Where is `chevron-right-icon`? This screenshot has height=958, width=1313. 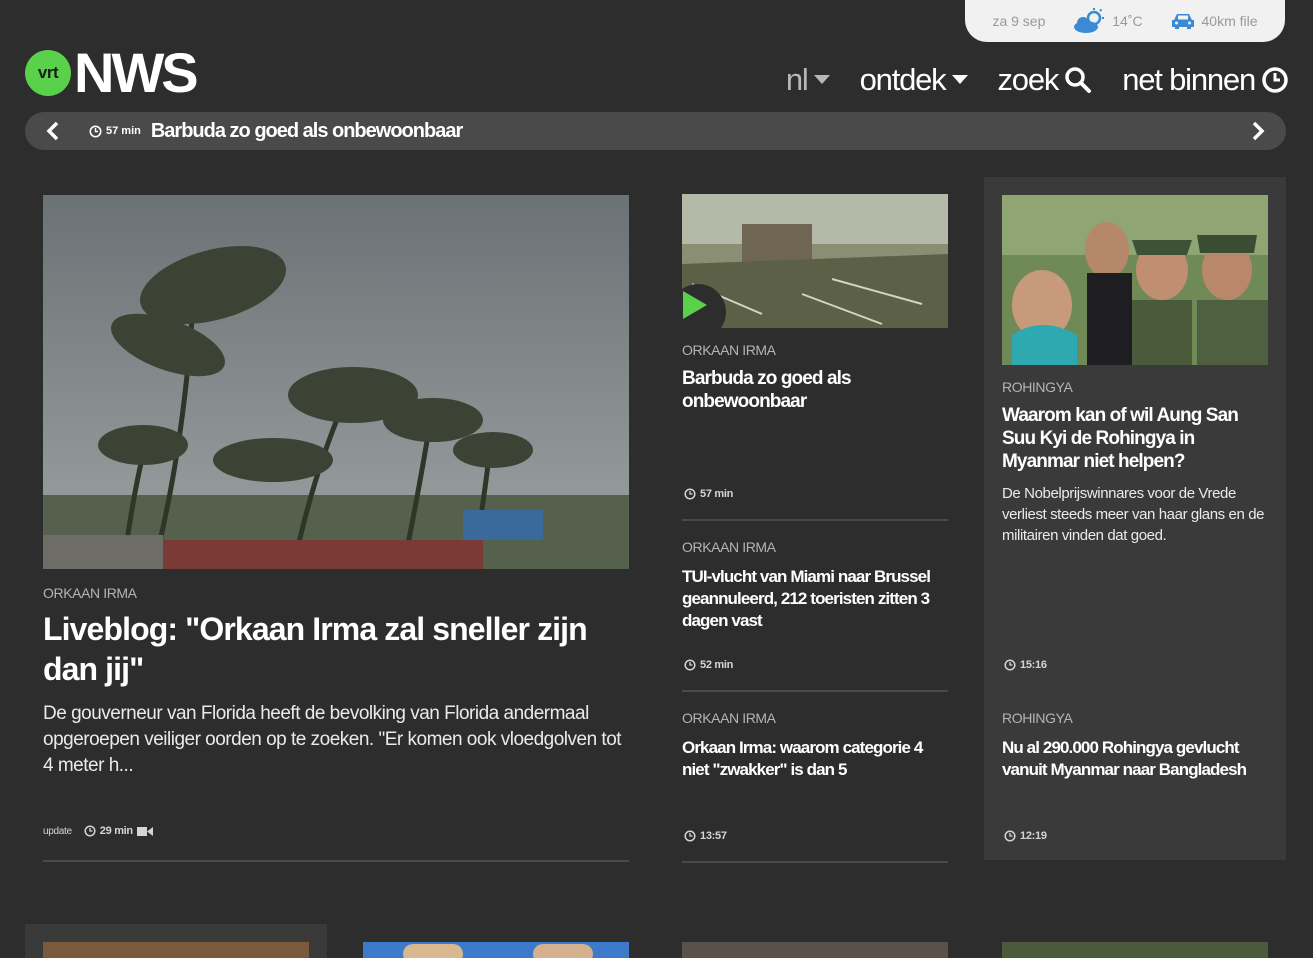 chevron-right-icon is located at coordinates (1258, 131).